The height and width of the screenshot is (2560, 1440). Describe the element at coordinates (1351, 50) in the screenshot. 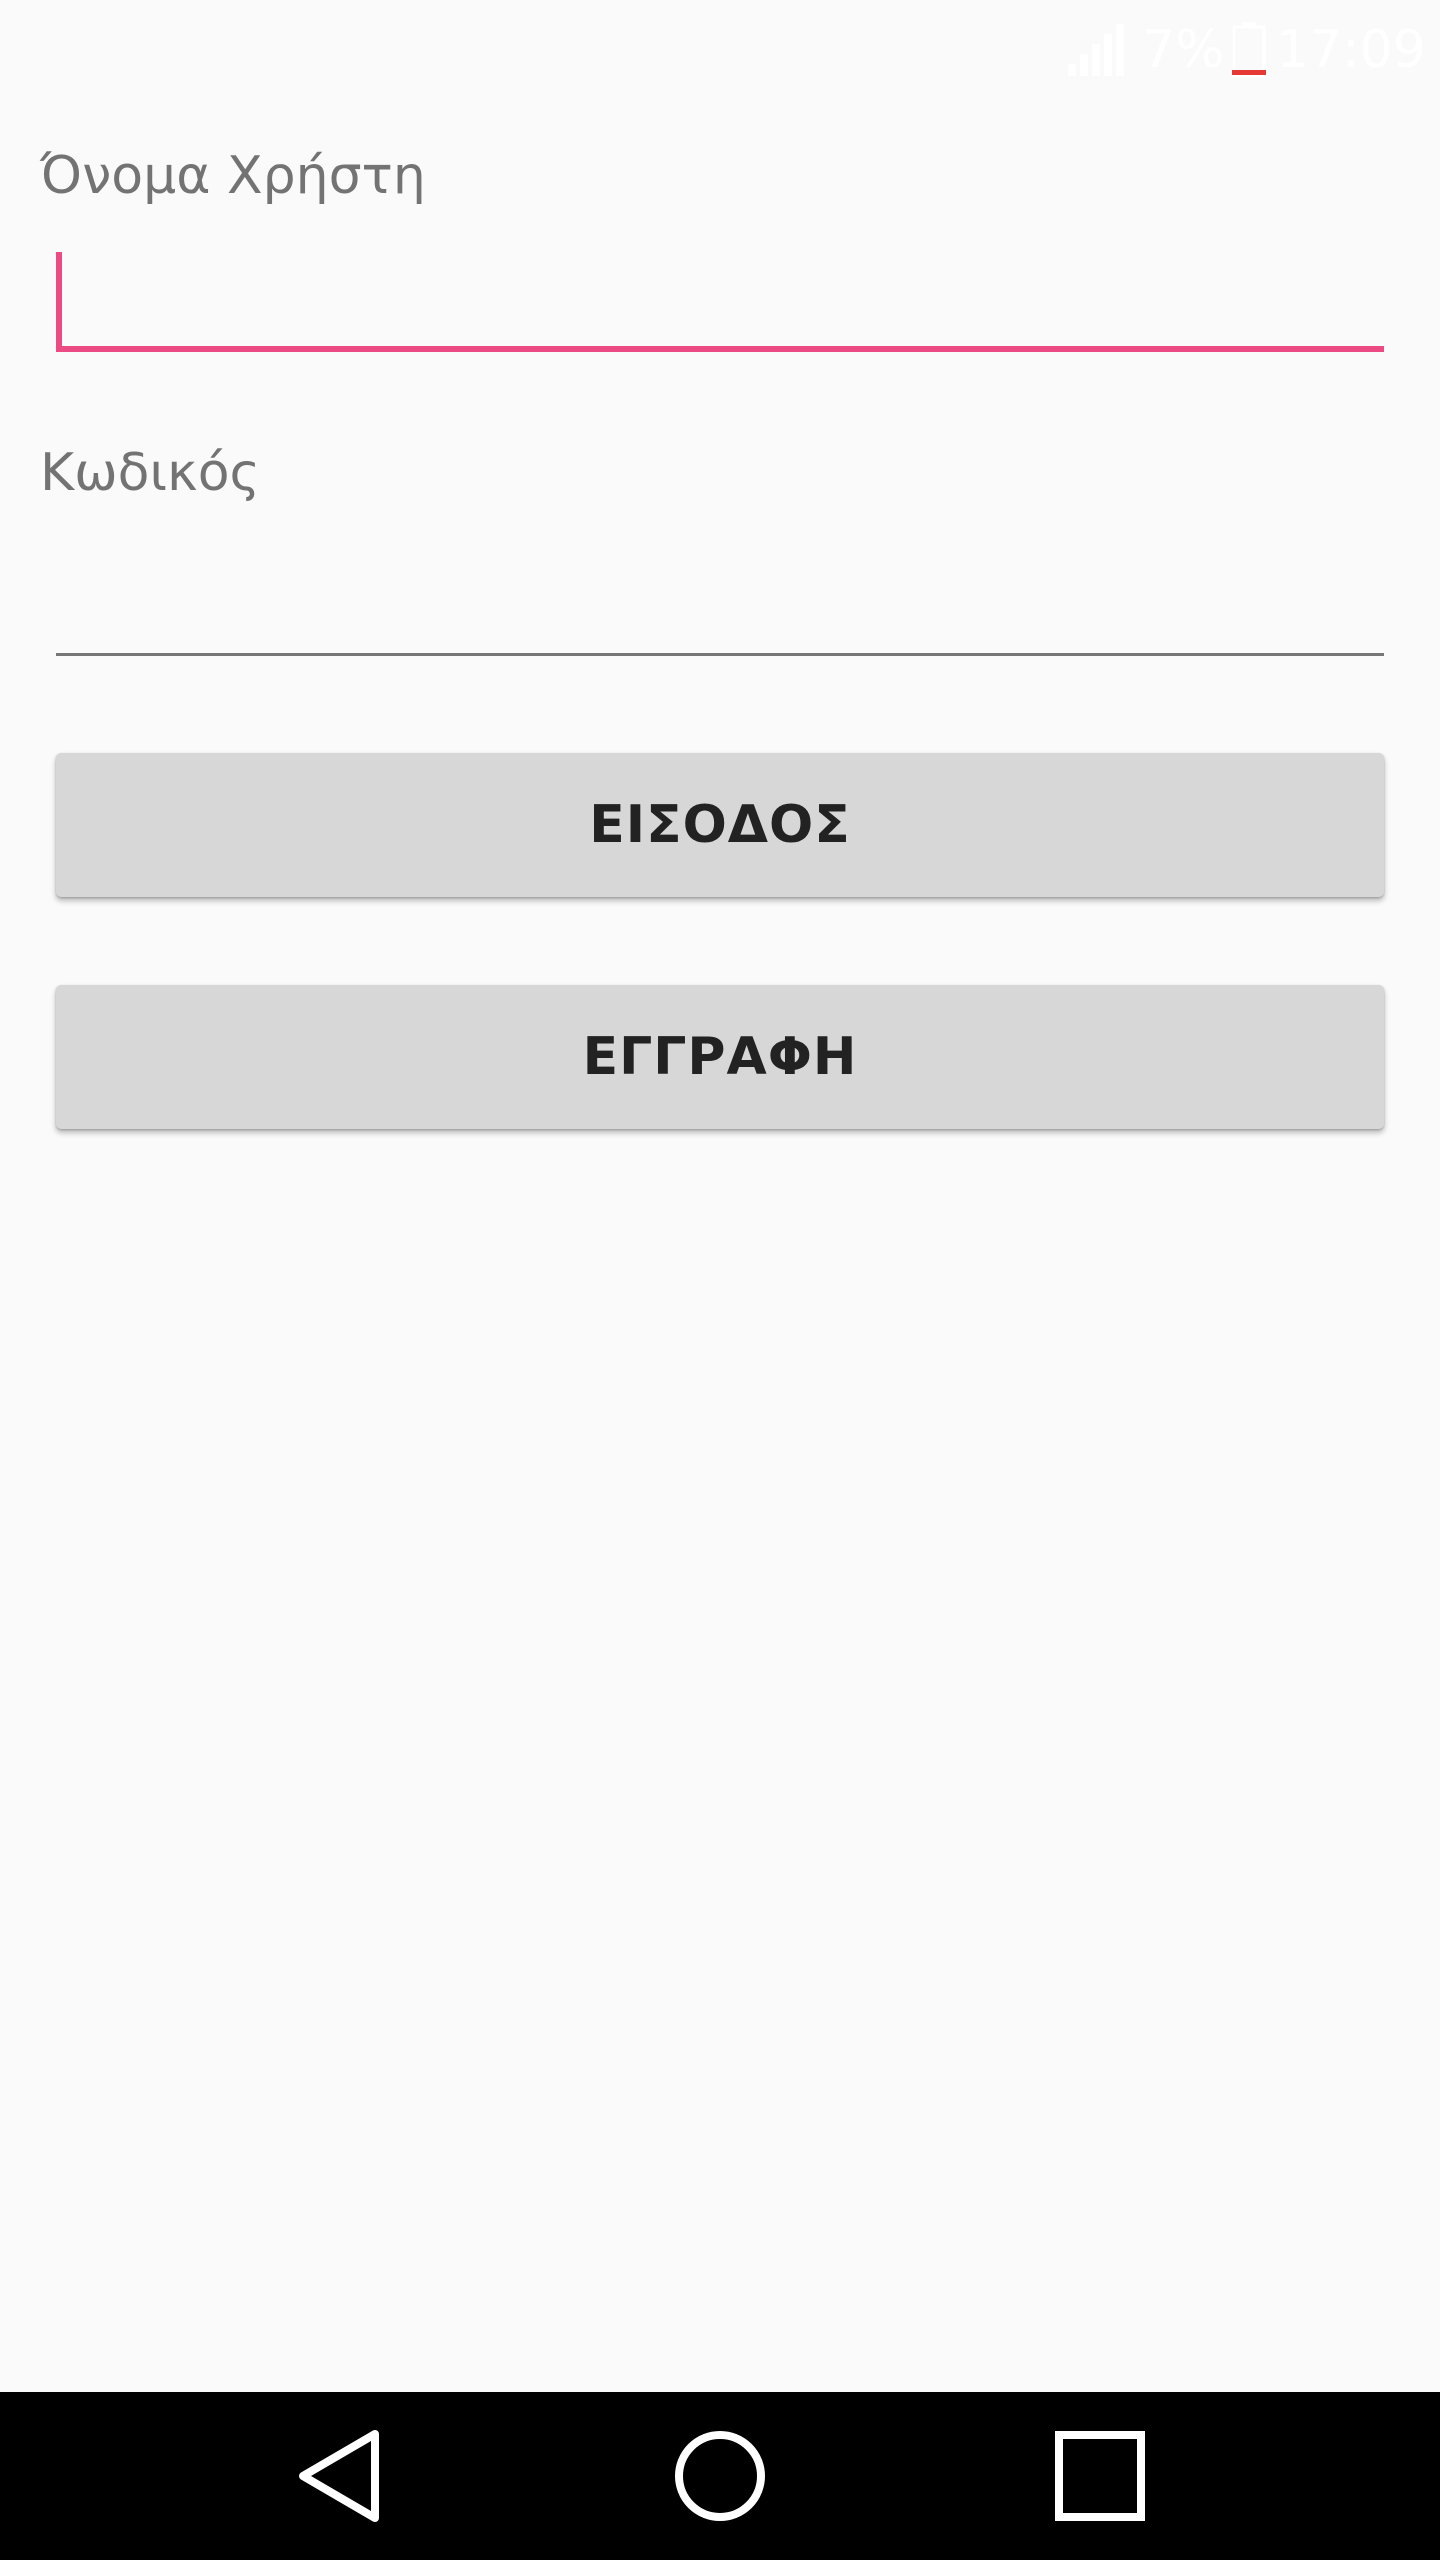

I see `status-time: 17:09` at that location.